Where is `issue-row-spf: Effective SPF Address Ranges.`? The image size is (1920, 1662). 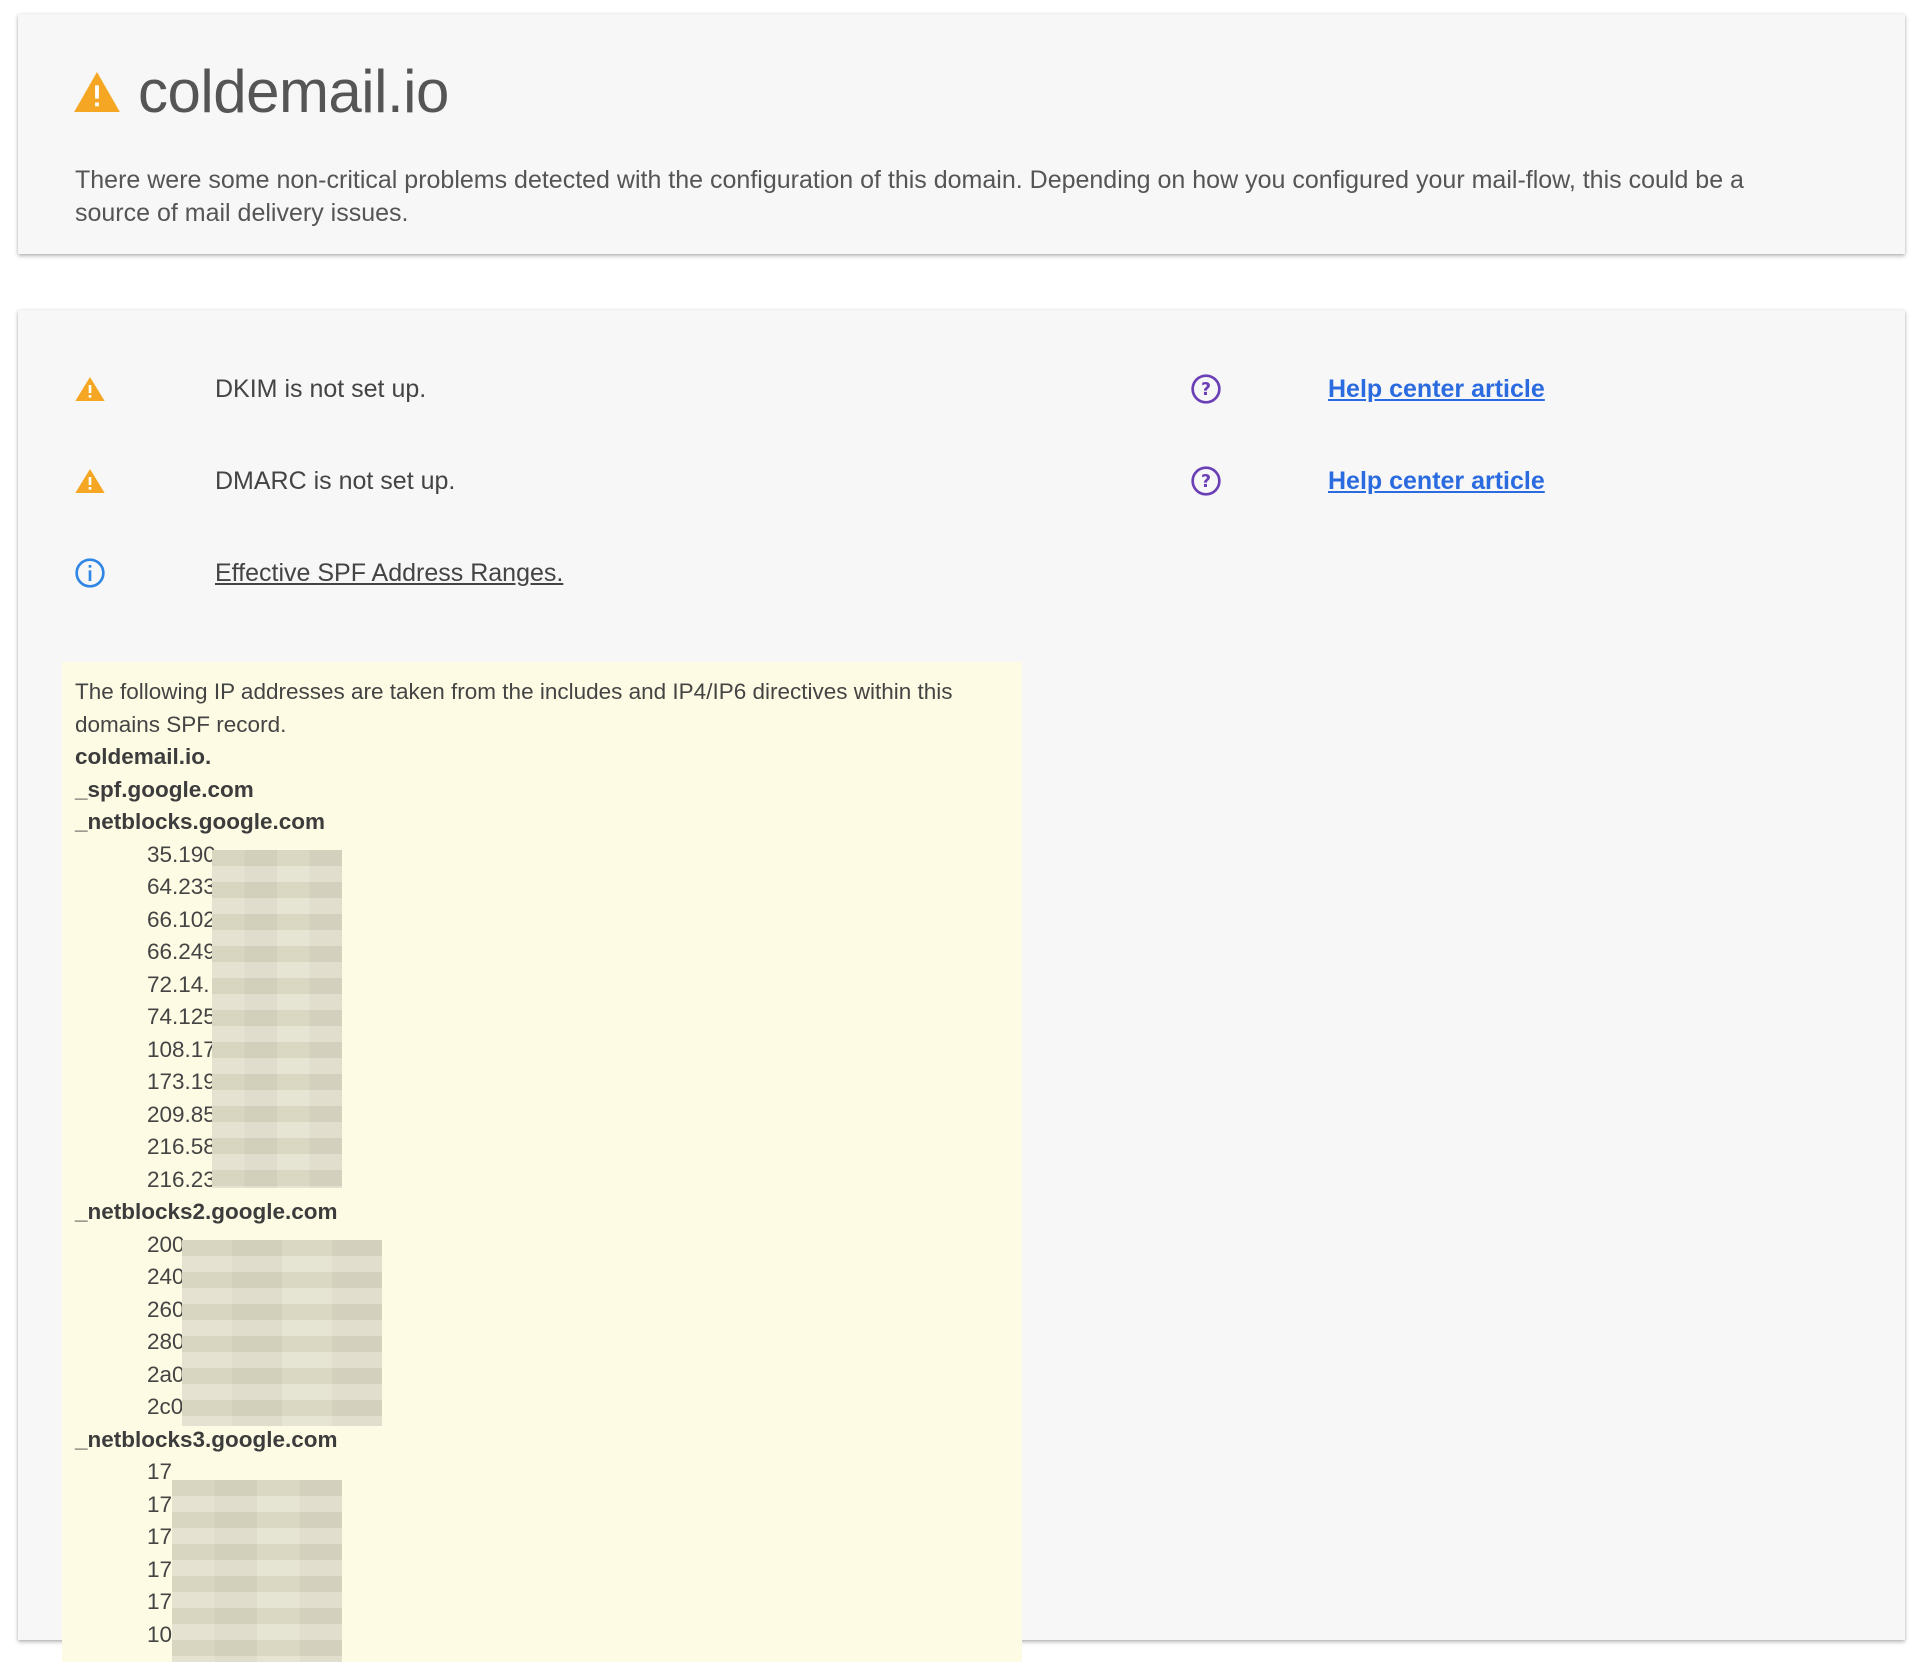 issue-row-spf: Effective SPF Address Ranges. is located at coordinates (961, 573).